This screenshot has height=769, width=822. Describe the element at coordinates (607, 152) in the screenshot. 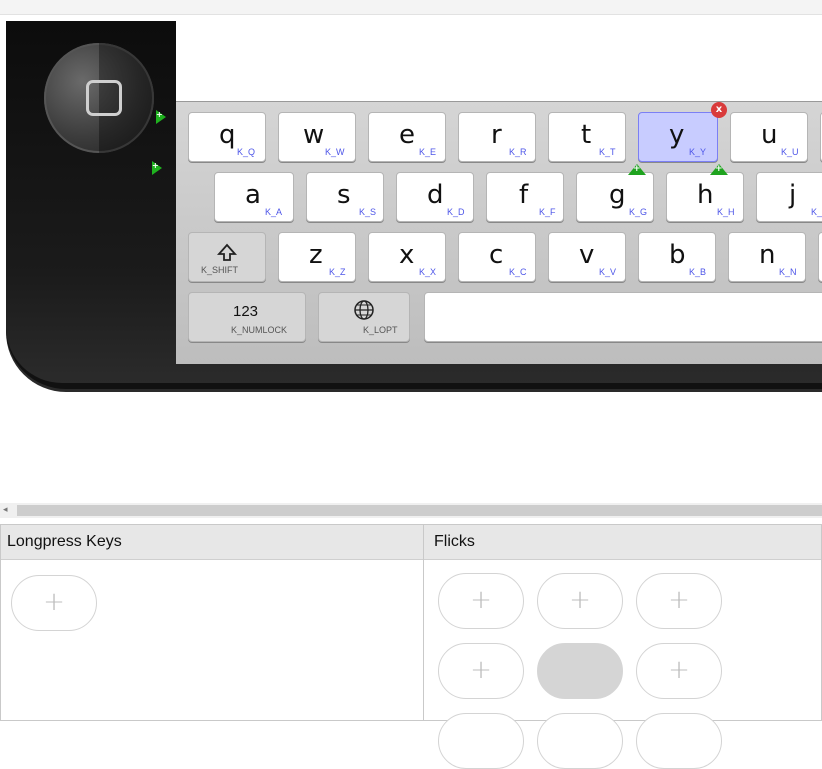

I see `key-code: K_T` at that location.